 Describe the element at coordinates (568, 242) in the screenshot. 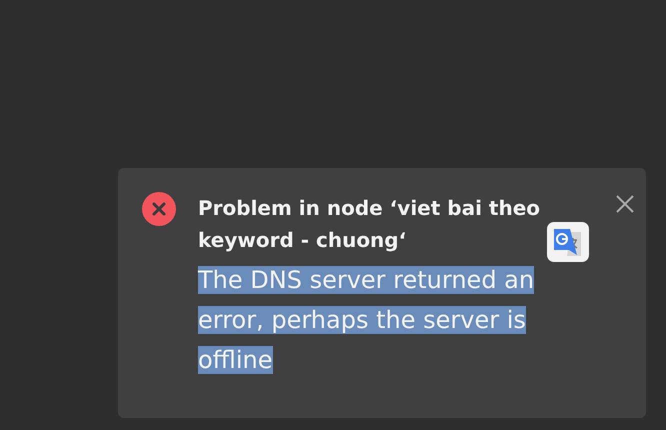

I see `translate-icon` at that location.